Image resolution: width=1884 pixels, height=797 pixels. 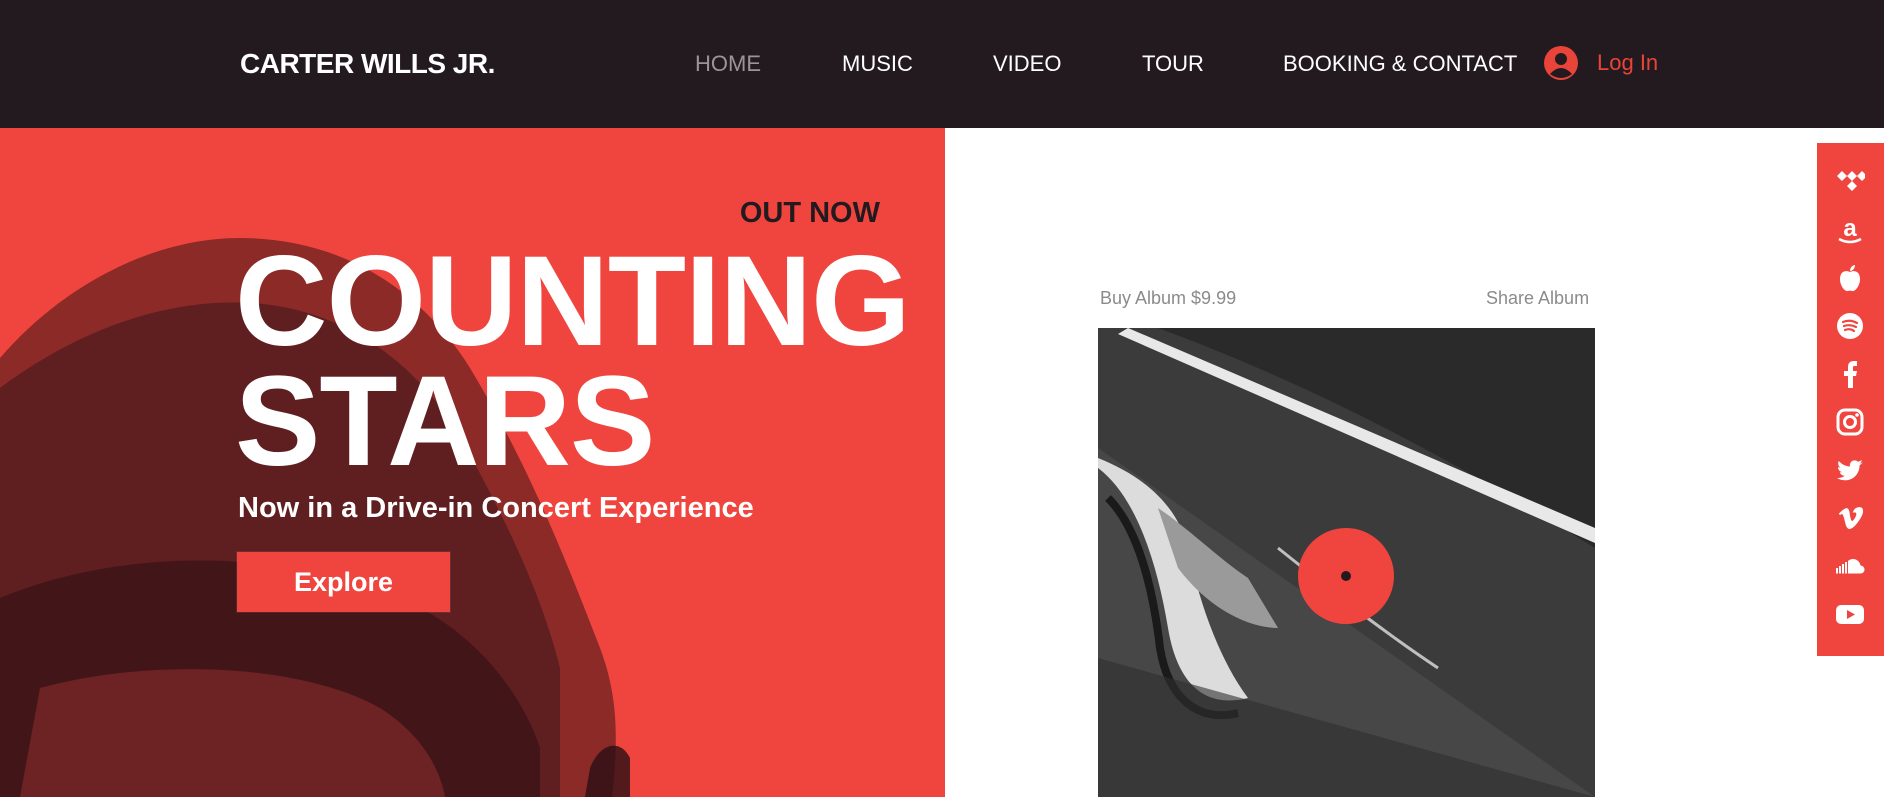 What do you see at coordinates (1850, 374) in the screenshot?
I see `facebook-icon` at bounding box center [1850, 374].